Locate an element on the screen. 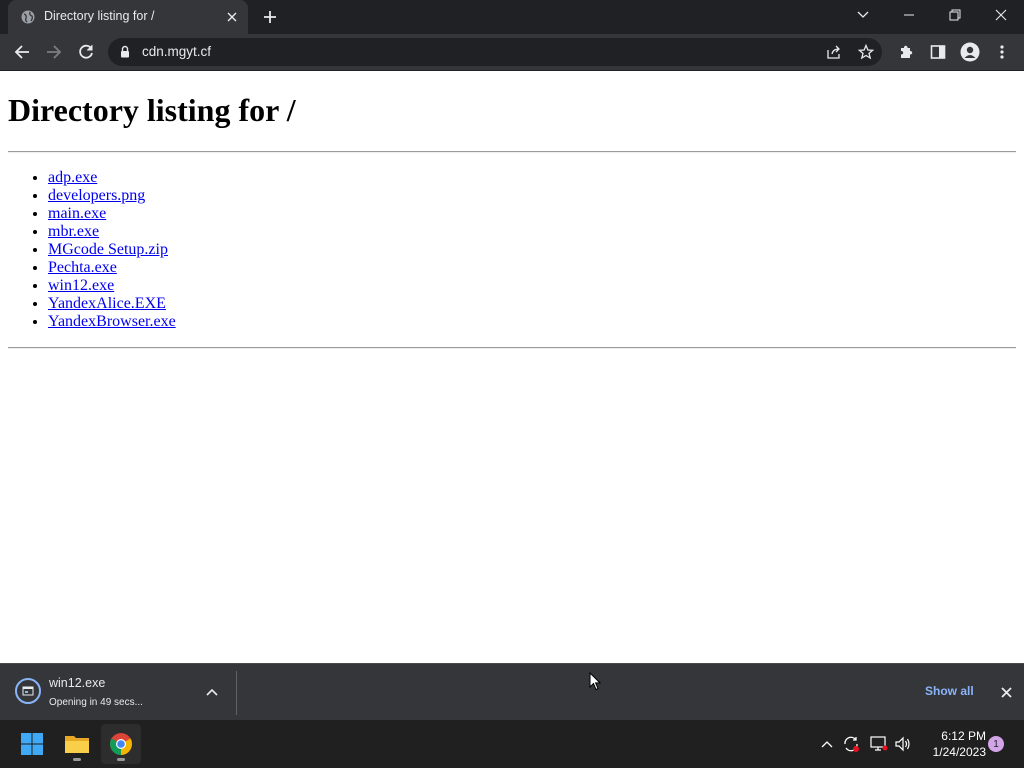 This screenshot has height=768, width=1024. show-hidden-icons-button is located at coordinates (827, 744).